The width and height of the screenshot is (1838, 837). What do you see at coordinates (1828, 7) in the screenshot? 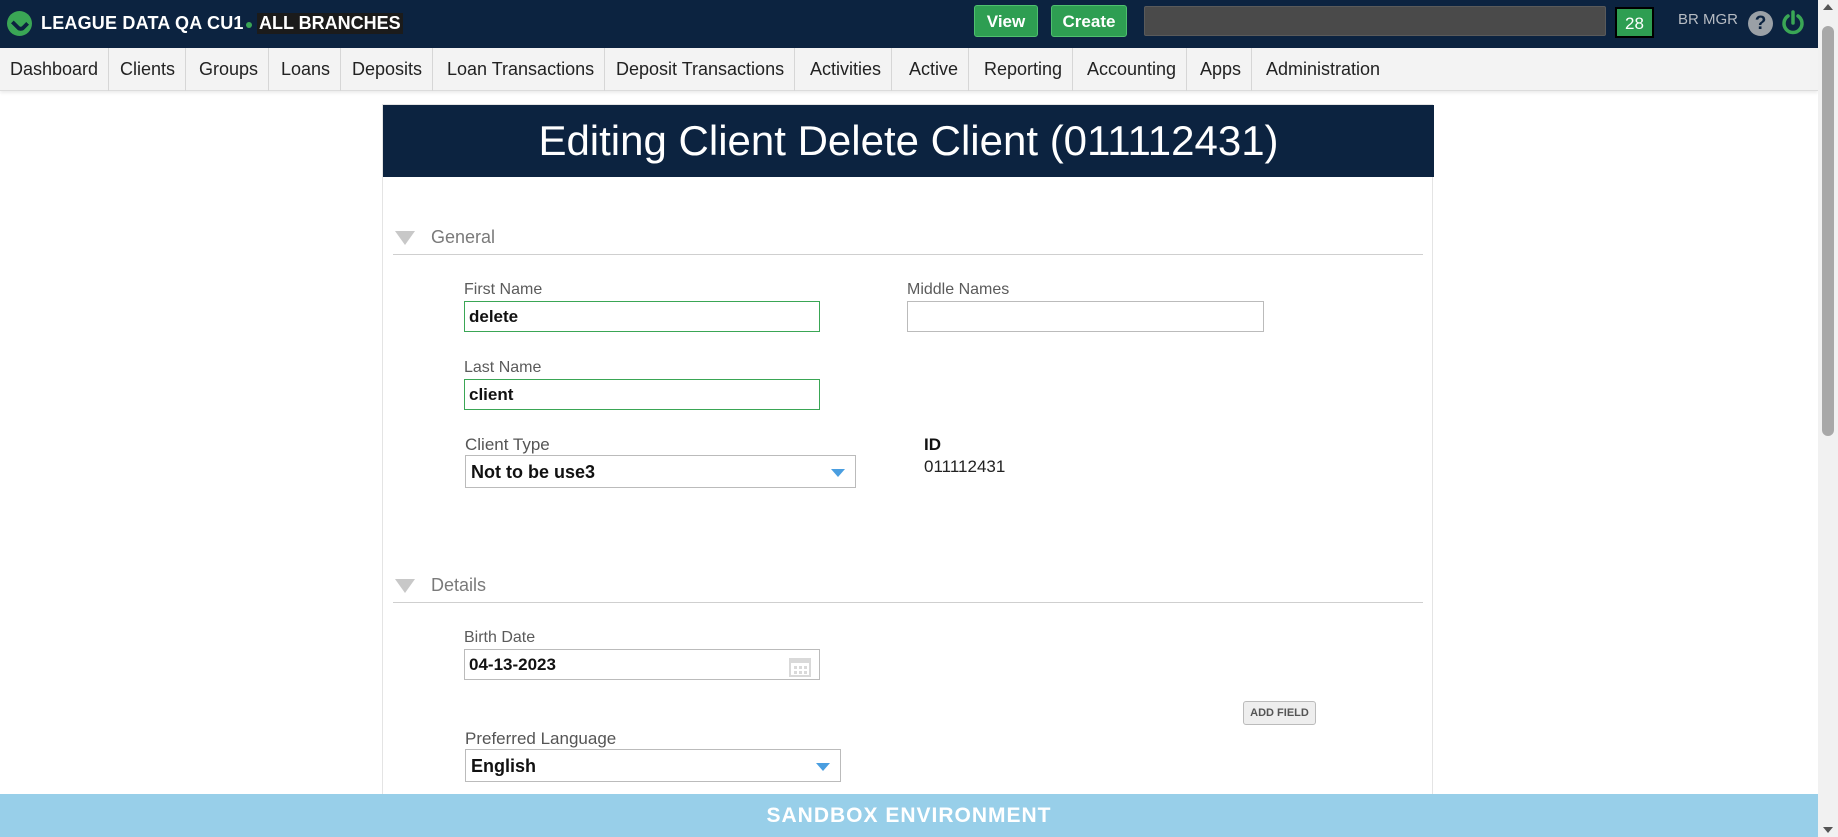
I see `scroll-up-arrow-icon` at bounding box center [1828, 7].